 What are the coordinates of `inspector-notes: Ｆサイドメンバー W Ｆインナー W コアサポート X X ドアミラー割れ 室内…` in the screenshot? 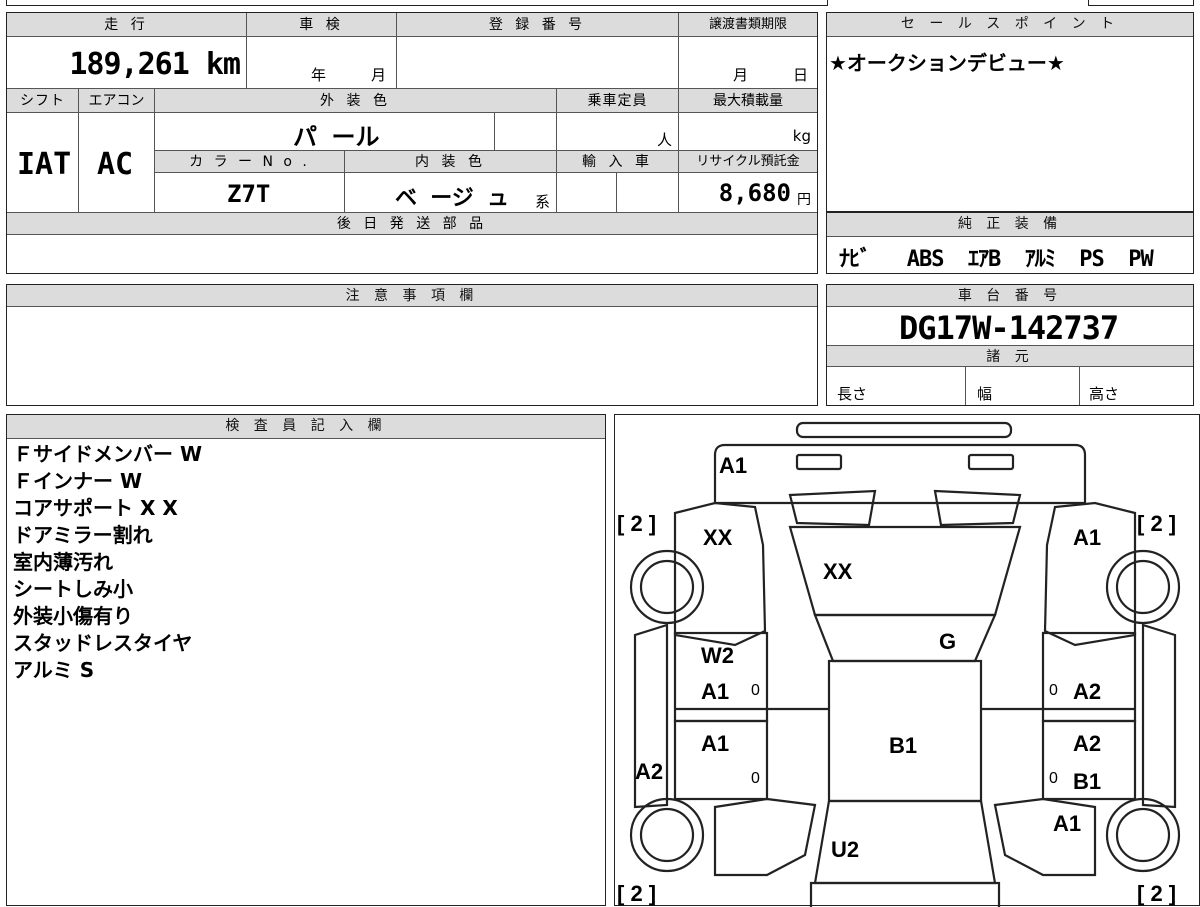 It's located at (107, 562).